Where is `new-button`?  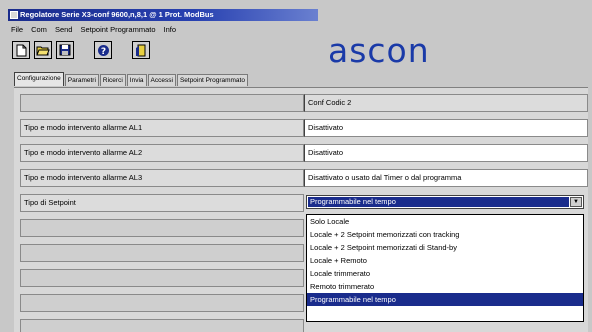
new-button is located at coordinates (21, 50).